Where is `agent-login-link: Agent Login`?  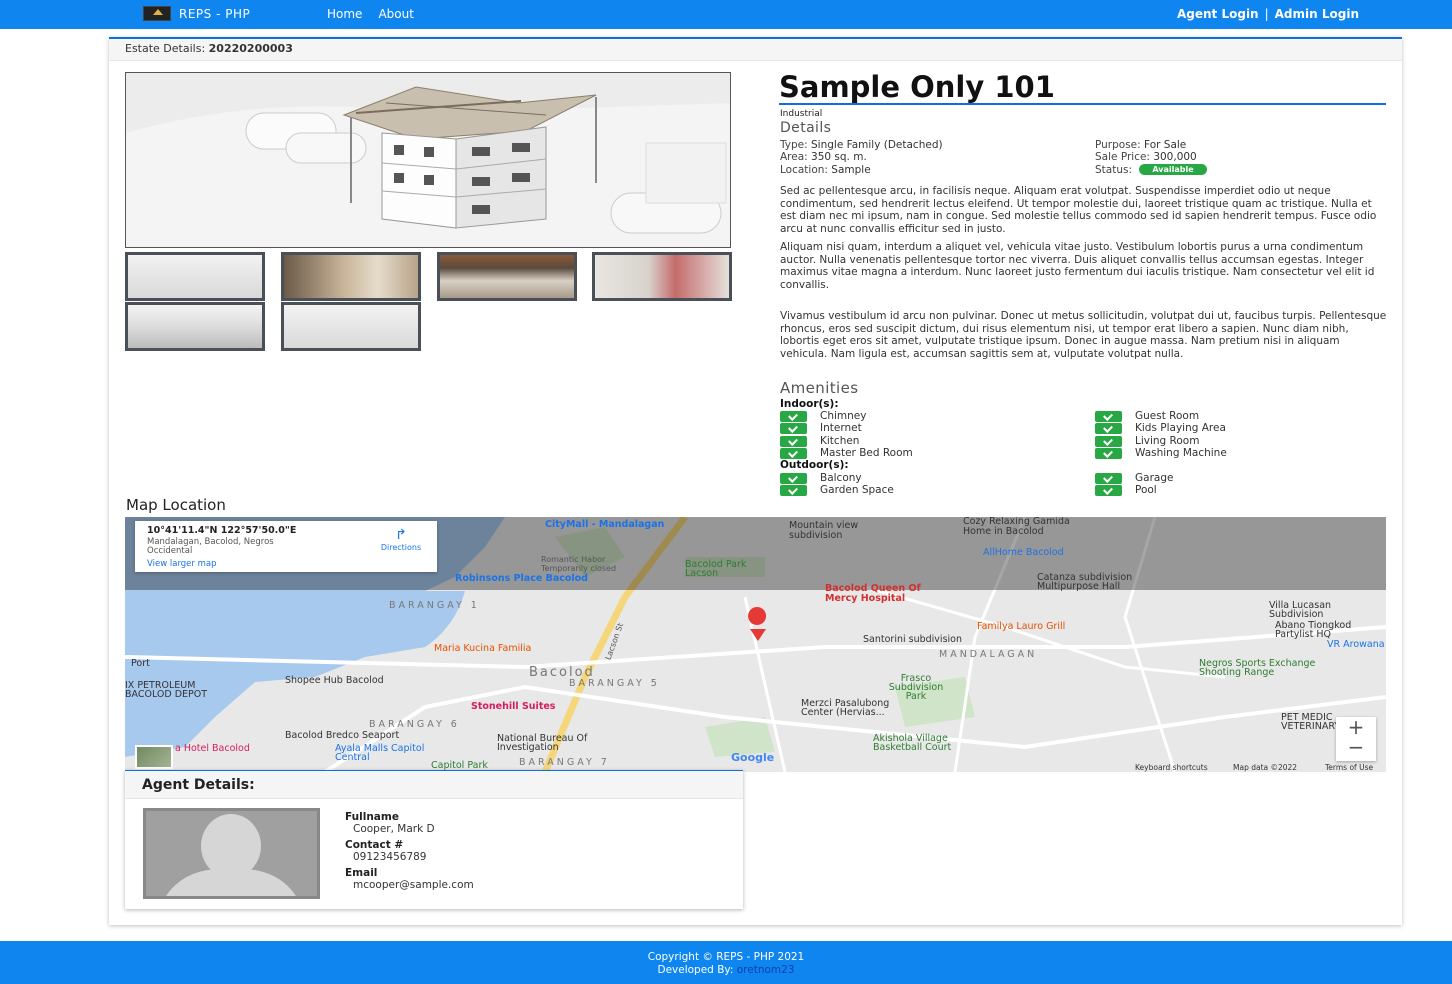
agent-login-link: Agent Login is located at coordinates (1218, 14).